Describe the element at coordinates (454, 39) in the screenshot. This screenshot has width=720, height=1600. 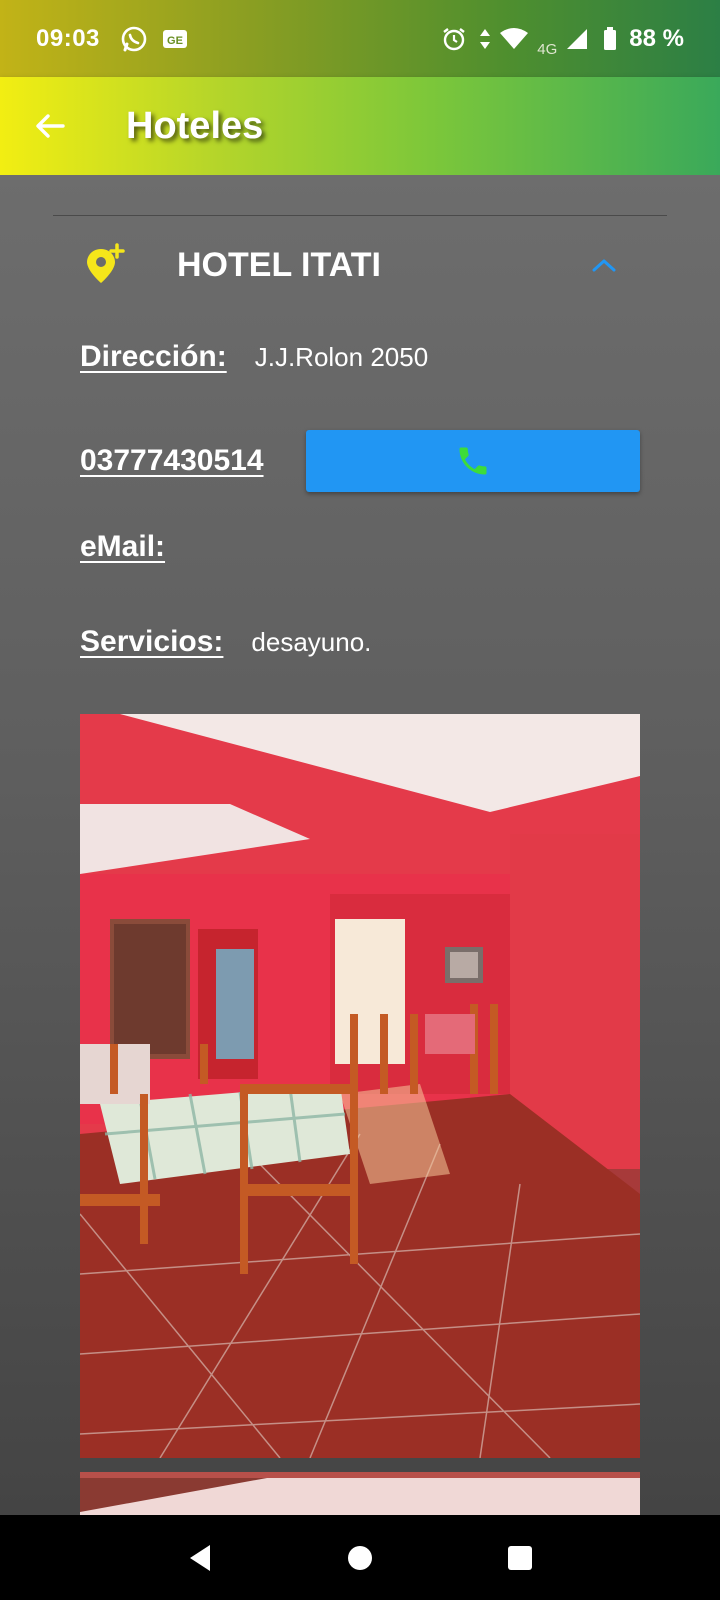
I see `alarm-icon` at that location.